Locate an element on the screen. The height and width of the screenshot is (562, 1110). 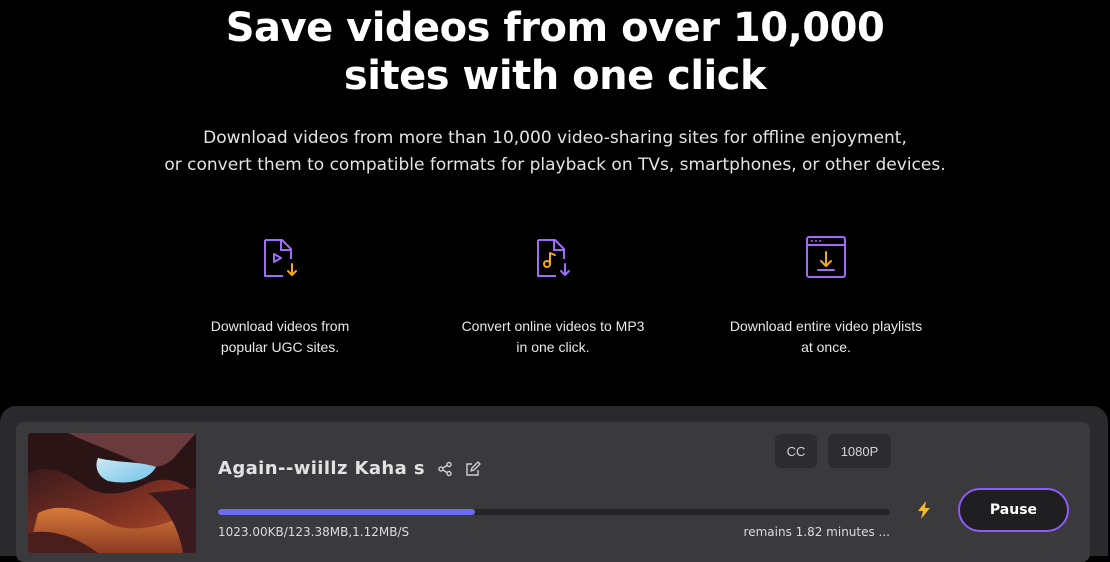
edit-icon is located at coordinates (473, 468).